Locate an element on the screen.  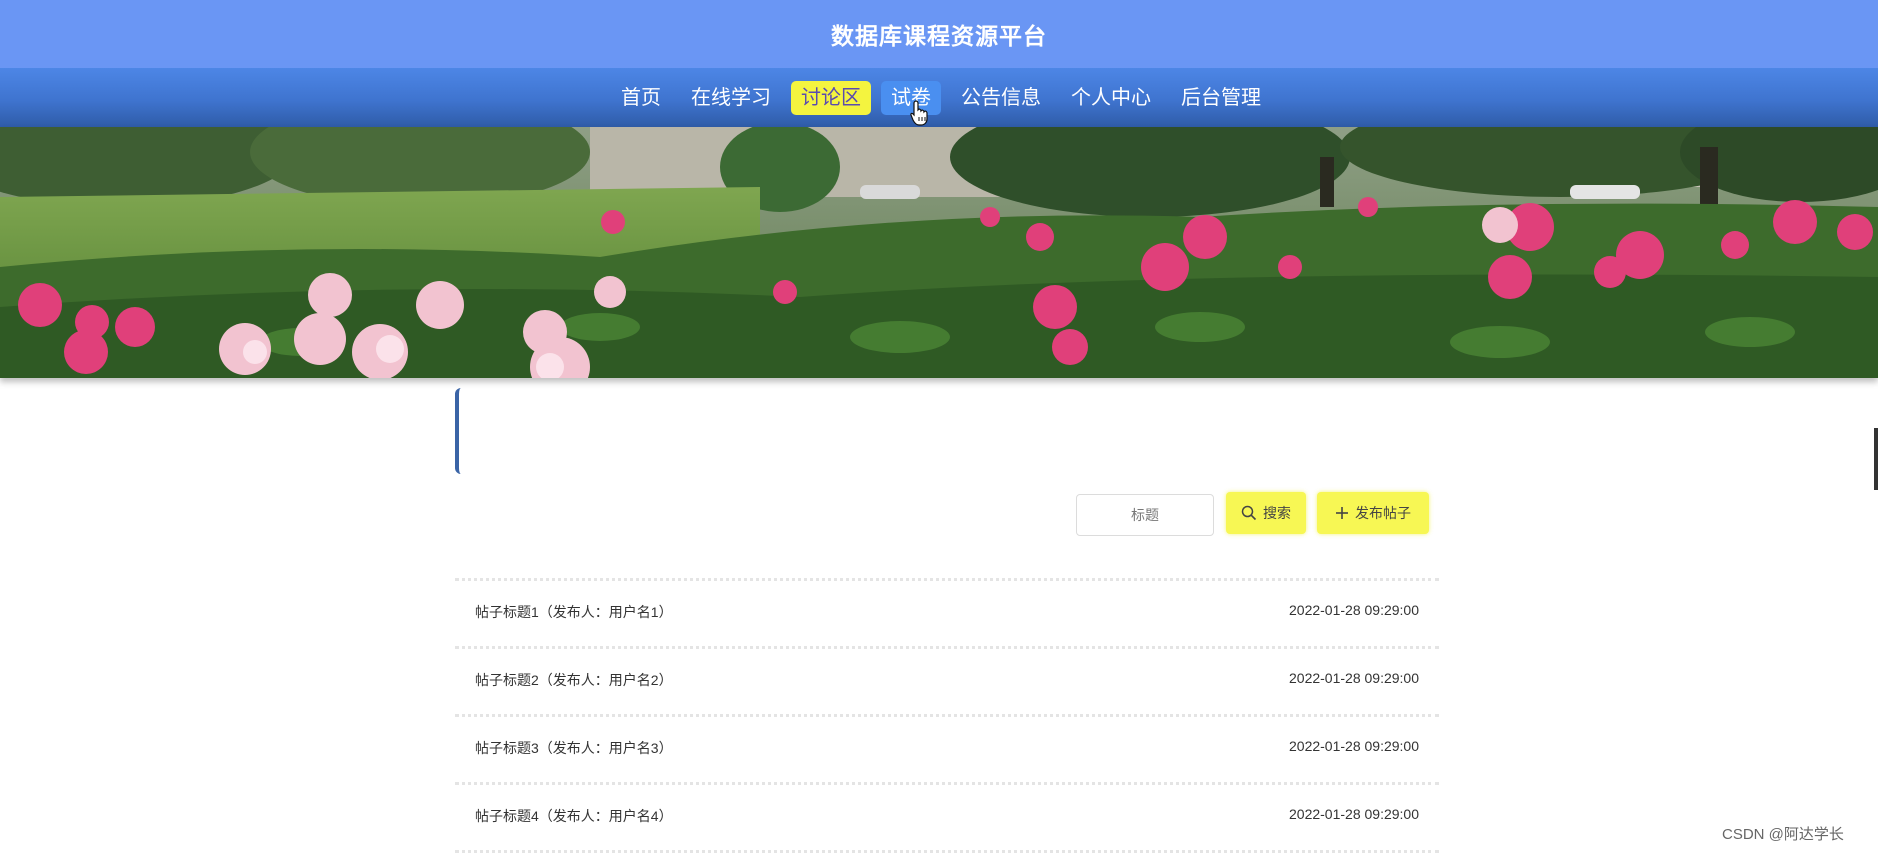
search-button: 搜索 is located at coordinates (1266, 513).